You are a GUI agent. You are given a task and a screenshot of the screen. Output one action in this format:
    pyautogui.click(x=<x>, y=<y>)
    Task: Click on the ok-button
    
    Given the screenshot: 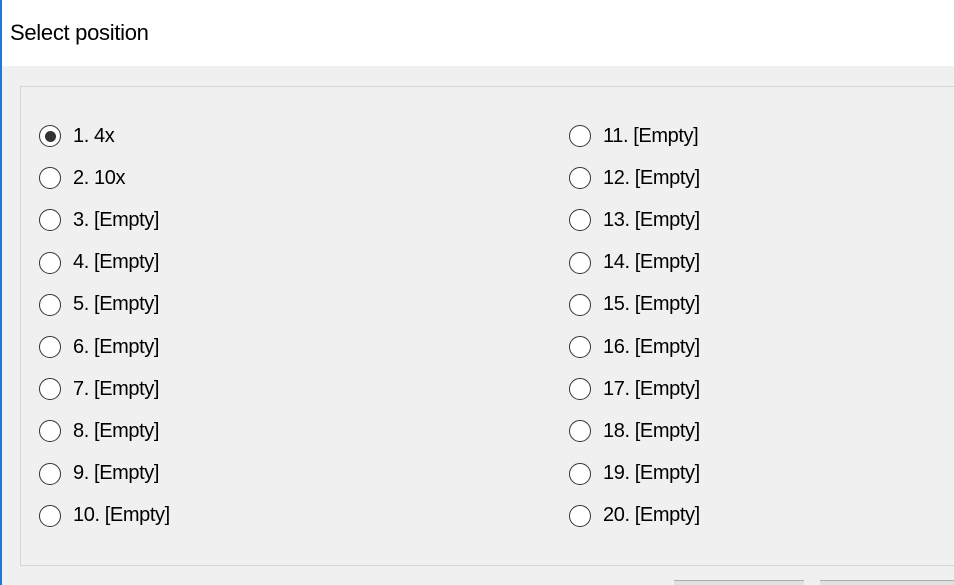 What is the action you would take?
    pyautogui.click(x=739, y=582)
    